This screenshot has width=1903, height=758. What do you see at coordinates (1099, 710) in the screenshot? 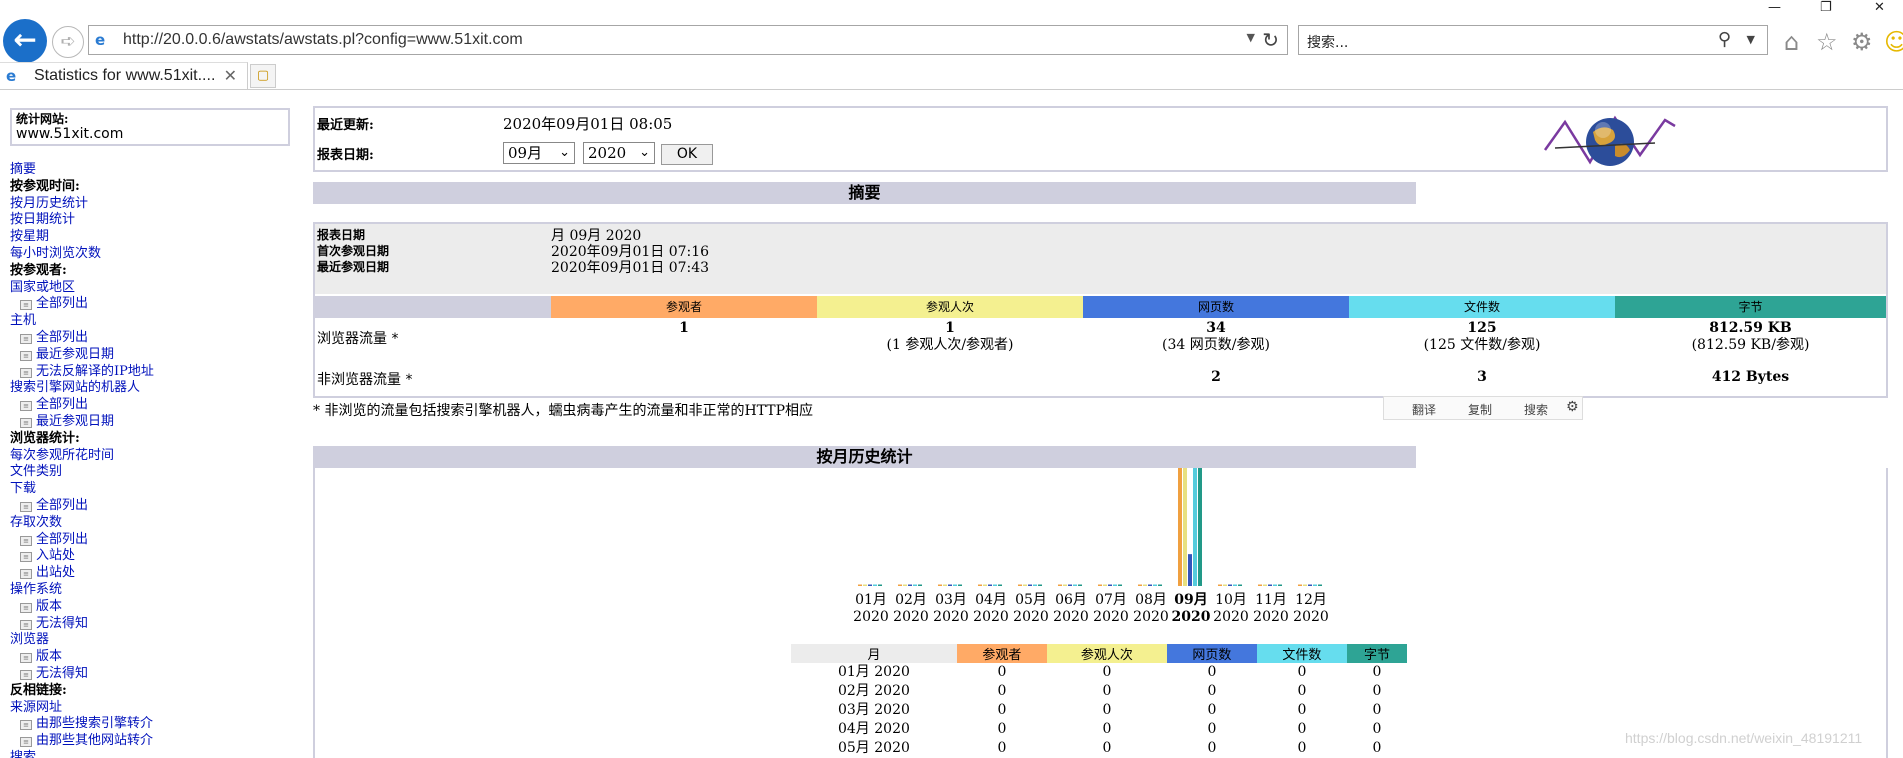
I see `table-row: 03月 2020 0 0 0 0 0` at bounding box center [1099, 710].